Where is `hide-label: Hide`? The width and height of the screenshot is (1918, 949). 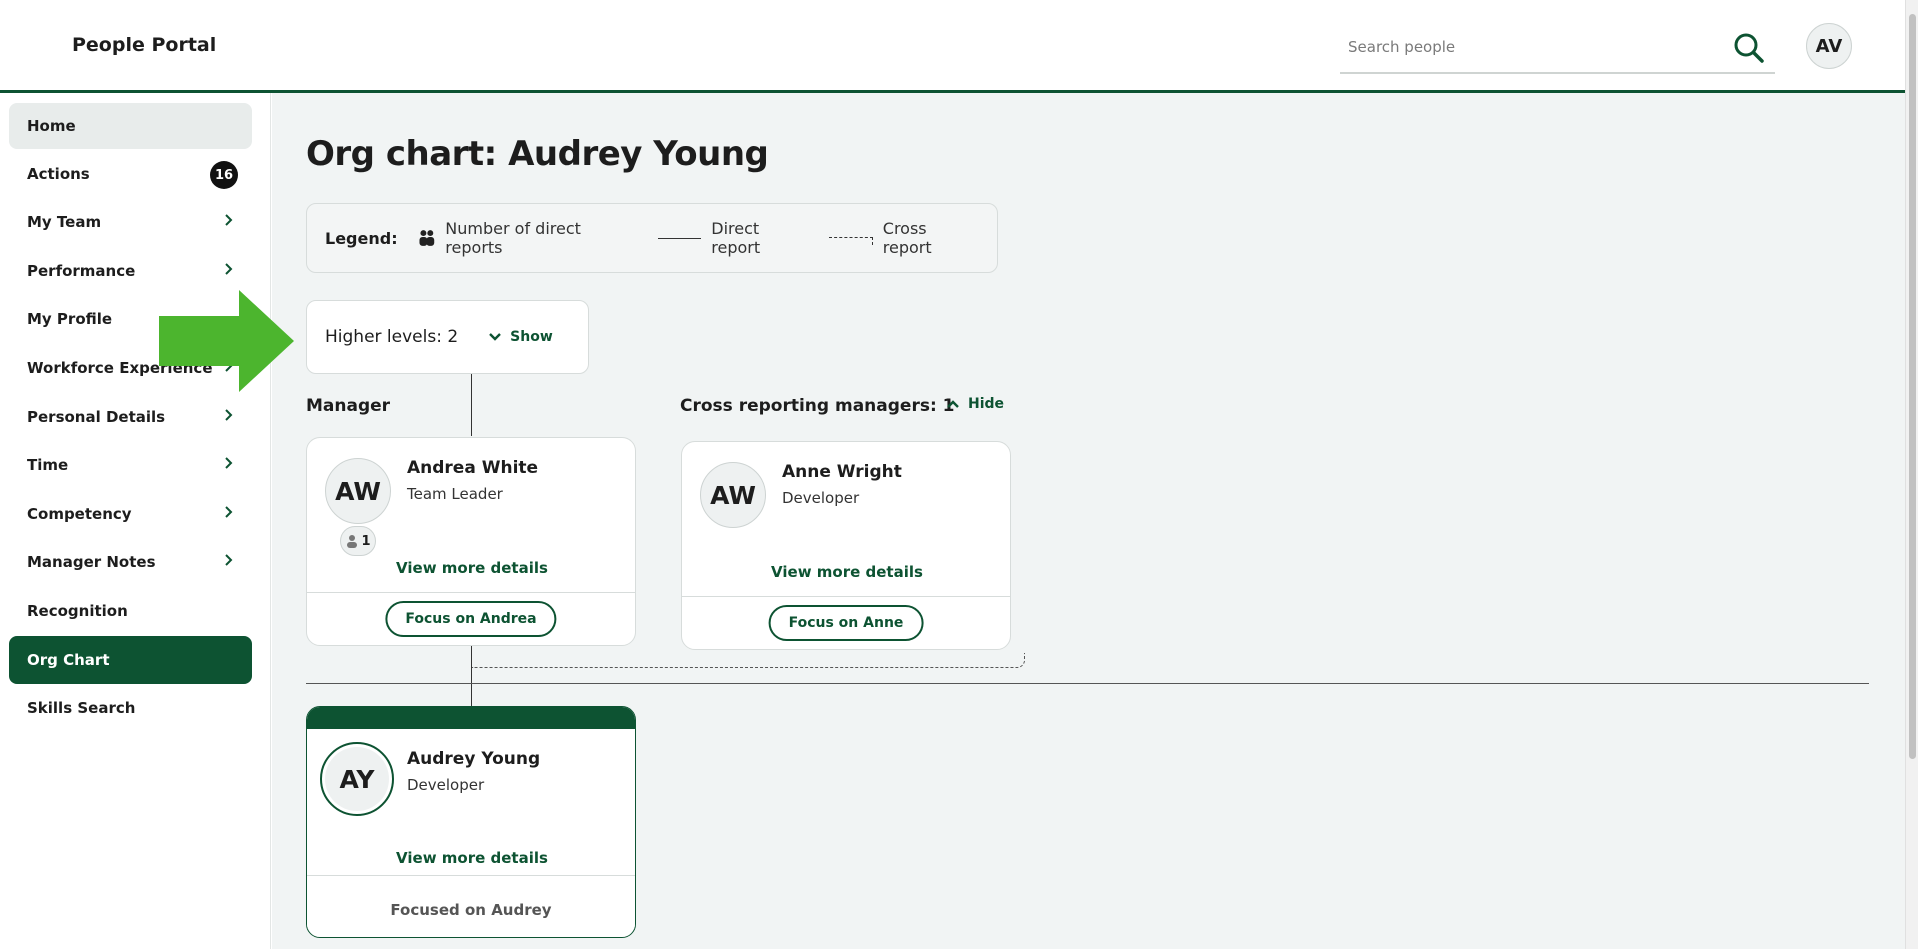 hide-label: Hide is located at coordinates (986, 404).